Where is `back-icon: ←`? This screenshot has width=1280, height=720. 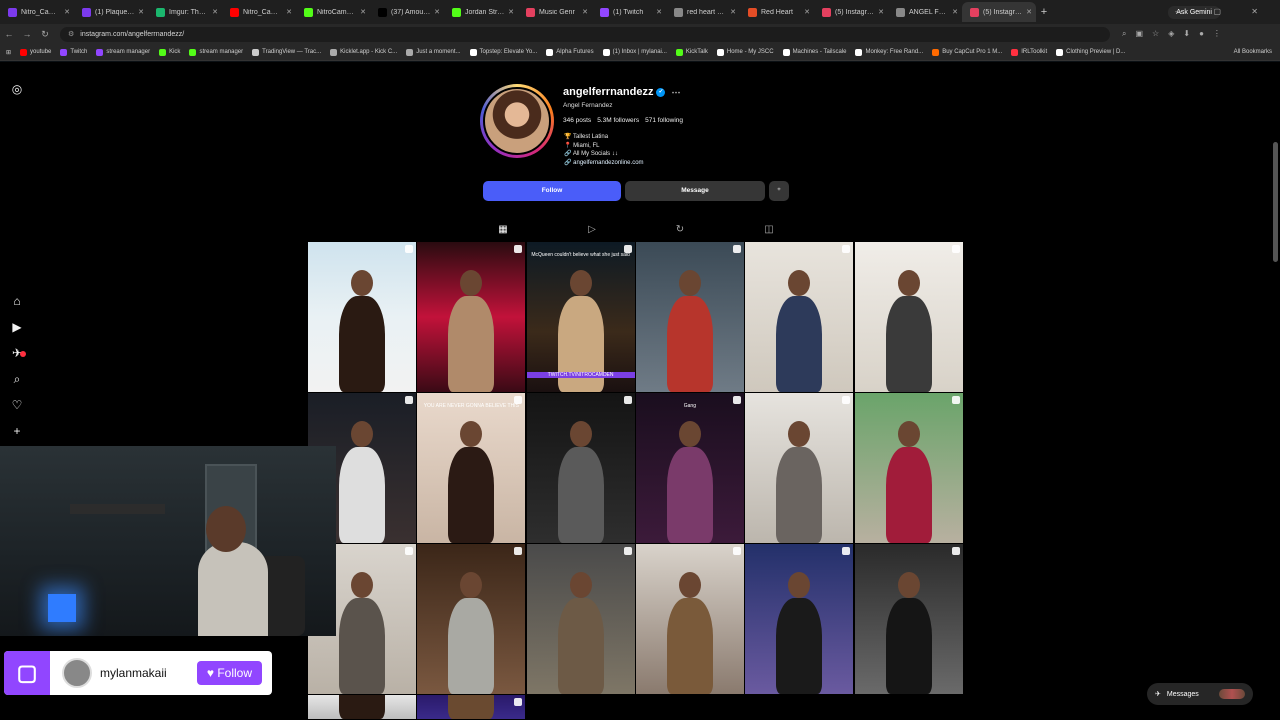
back-icon: ← is located at coordinates (9, 34).